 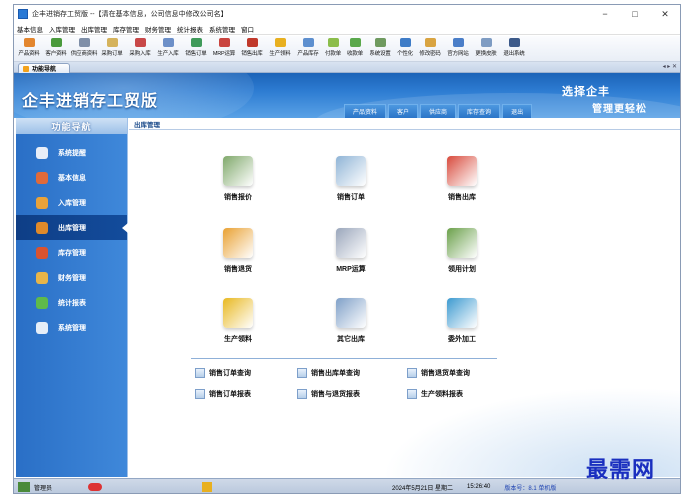 I want to click on toolbar-button-16: 修改密码, so click(x=430, y=49).